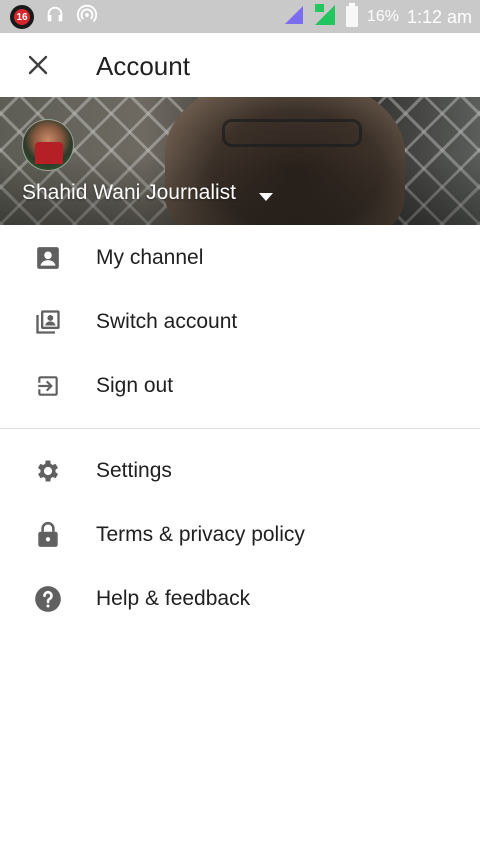 The width and height of the screenshot is (480, 854). What do you see at coordinates (143, 66) in the screenshot?
I see `page-title: Account` at bounding box center [143, 66].